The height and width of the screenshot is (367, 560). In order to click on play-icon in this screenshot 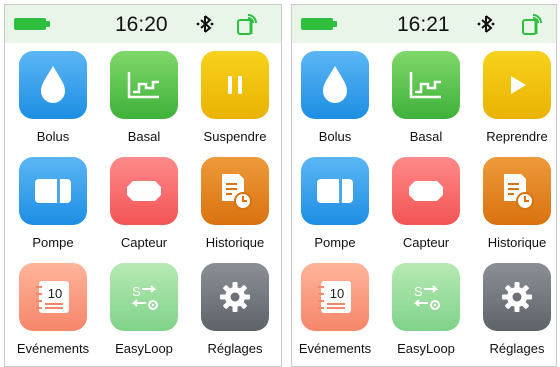, I will do `click(517, 85)`.